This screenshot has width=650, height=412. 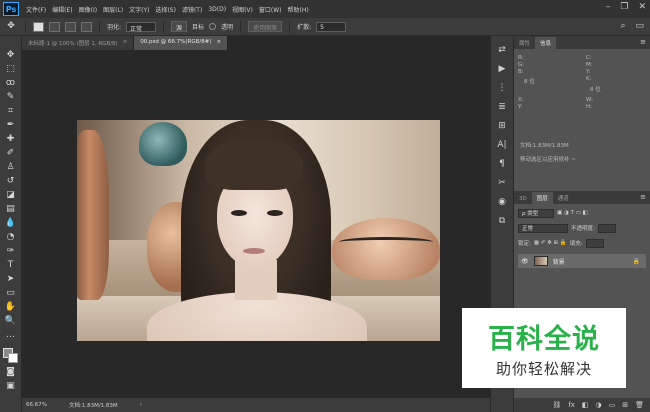 I want to click on patch-mode-select: 正常, so click(x=141, y=27).